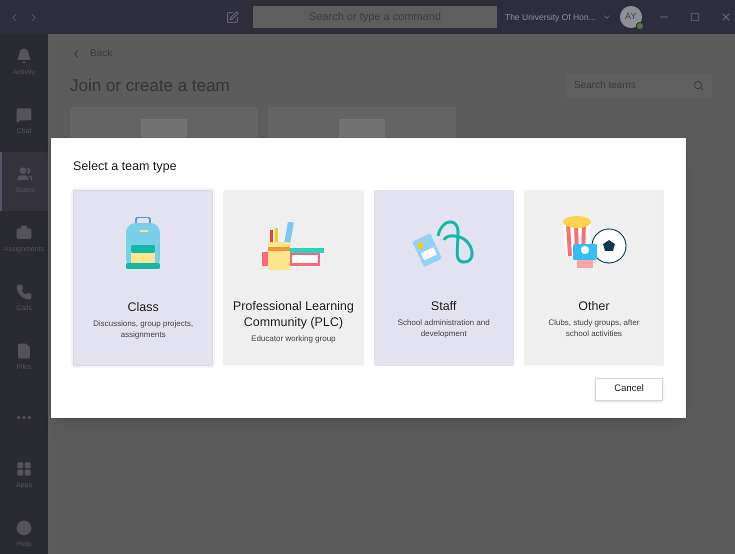  Describe the element at coordinates (24, 115) in the screenshot. I see `chat-icon` at that location.